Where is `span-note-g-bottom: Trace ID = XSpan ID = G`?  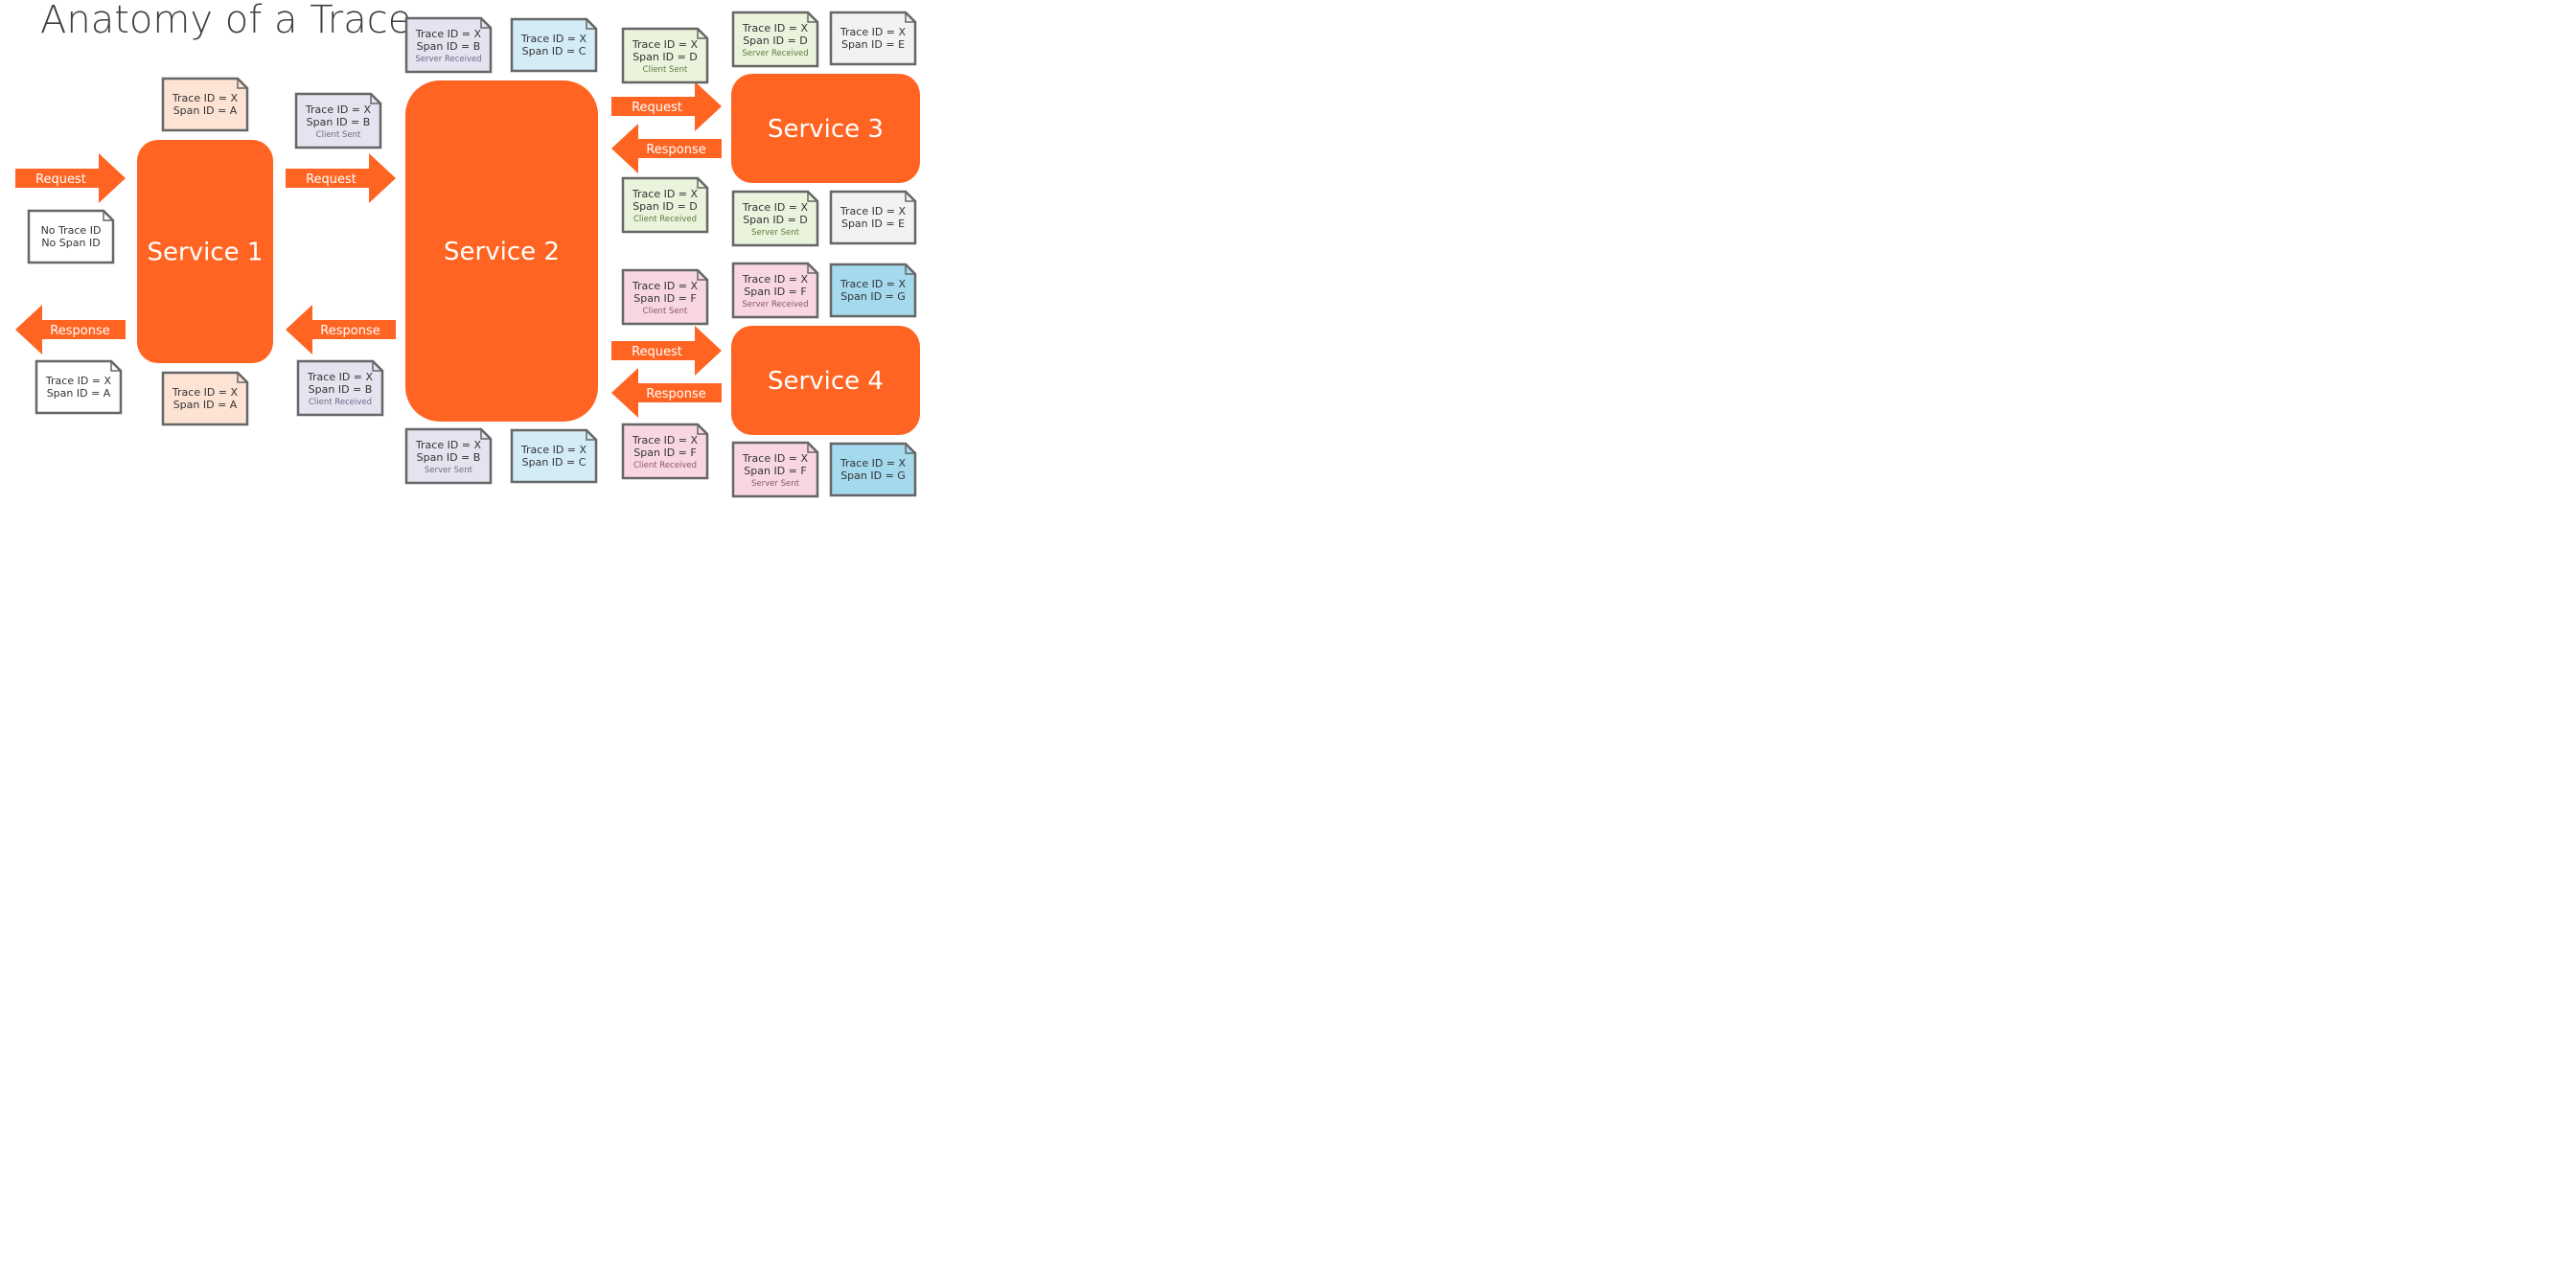
span-note-g-bottom: Trace ID = XSpan ID = G is located at coordinates (873, 469).